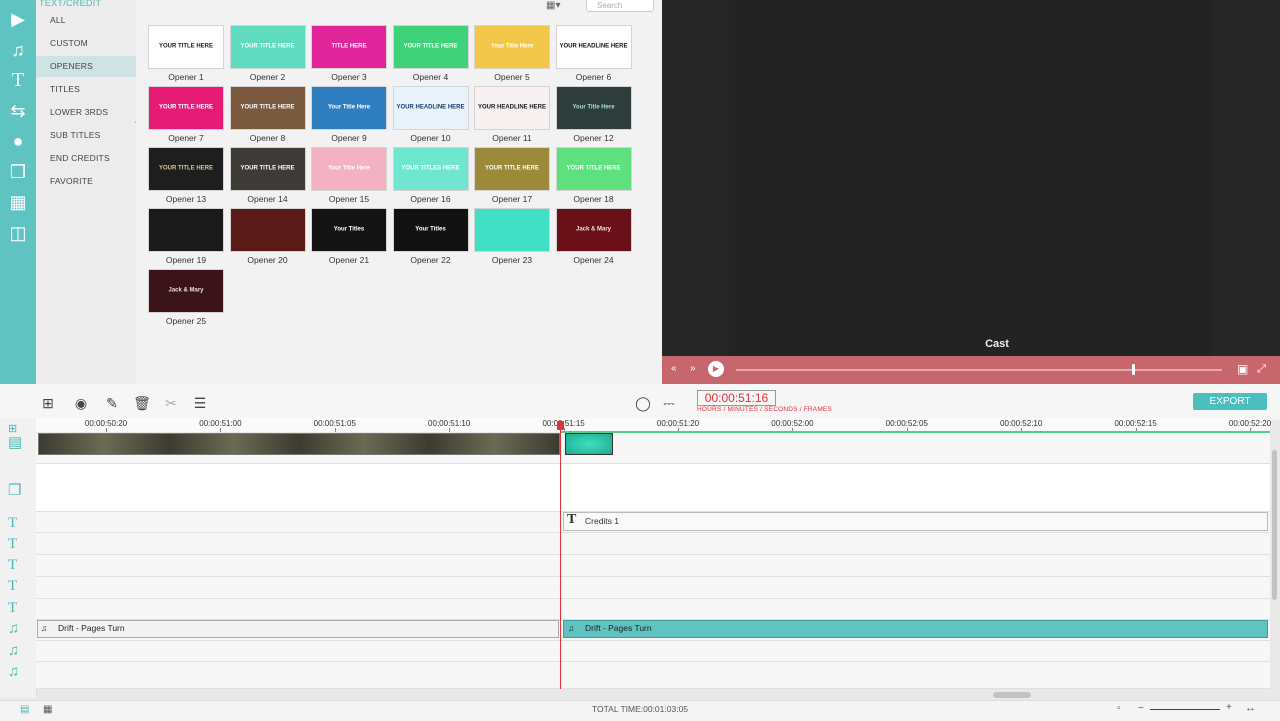 The image size is (1280, 721). Describe the element at coordinates (1229, 707) in the screenshot. I see `zoom-in-icon: +` at that location.